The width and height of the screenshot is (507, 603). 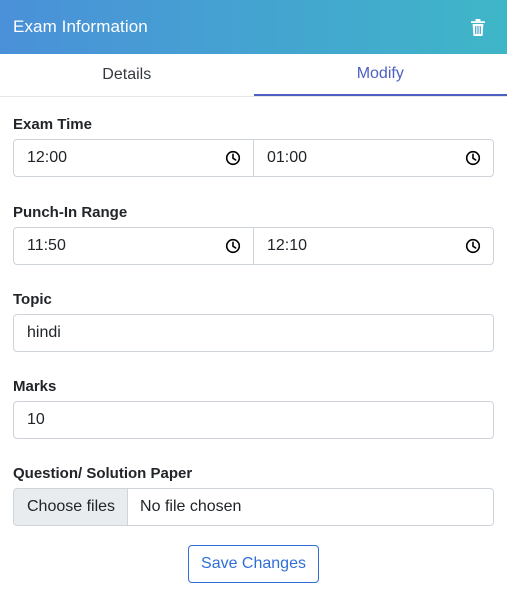 What do you see at coordinates (80, 26) in the screenshot?
I see `panel-title: Exam Information` at bounding box center [80, 26].